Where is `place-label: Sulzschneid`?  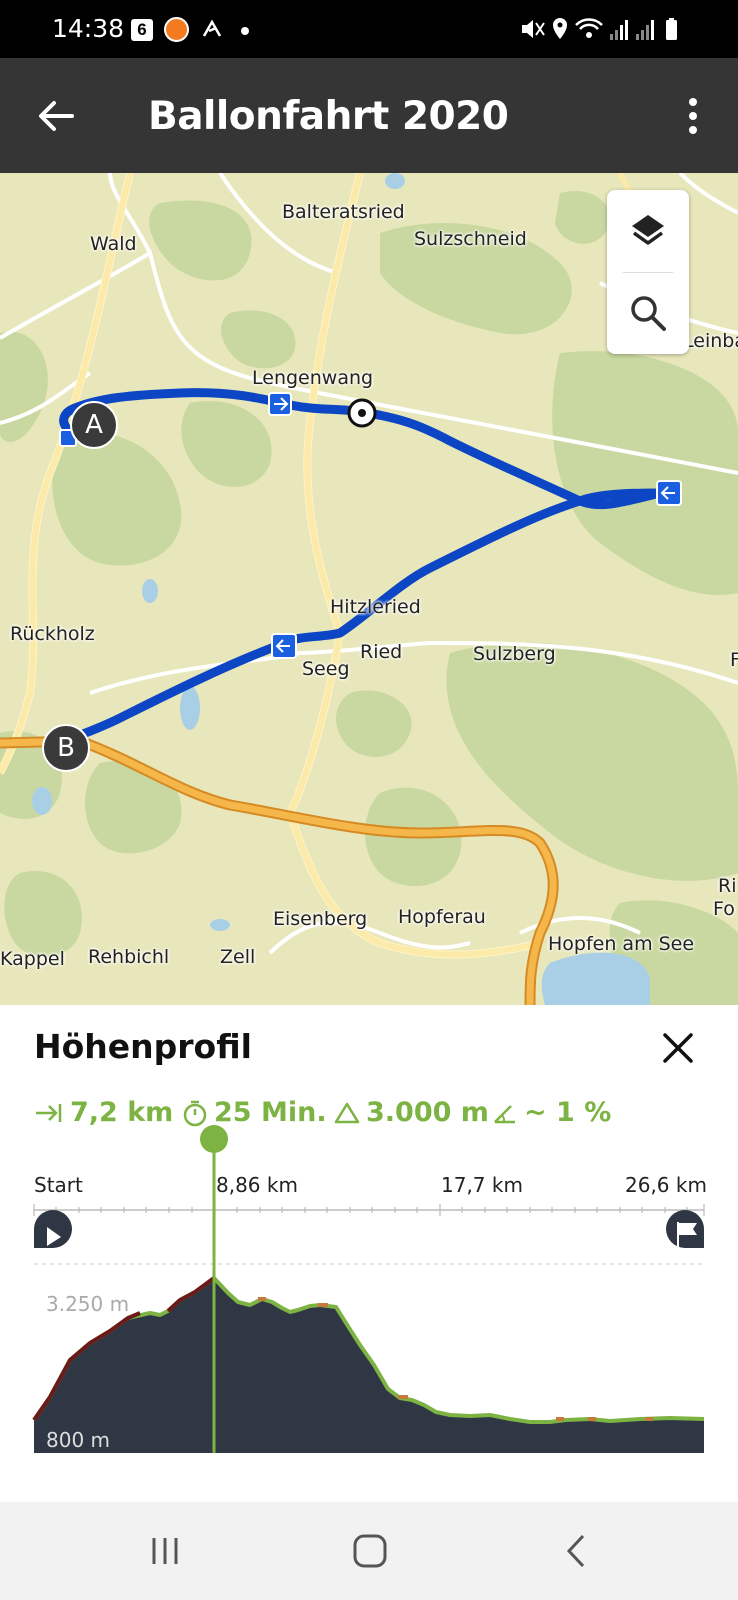 place-label: Sulzschneid is located at coordinates (470, 239).